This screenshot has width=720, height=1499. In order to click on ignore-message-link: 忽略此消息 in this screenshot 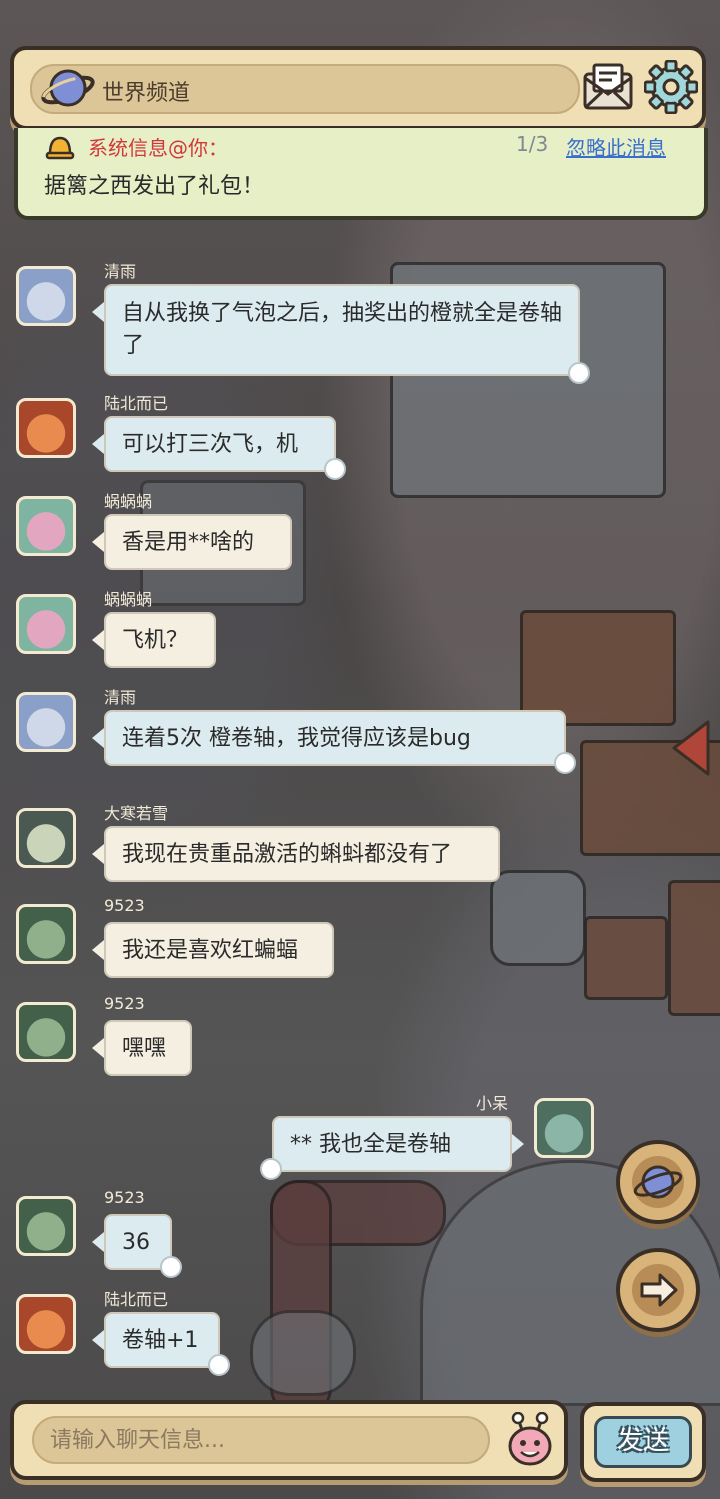, I will do `click(616, 146)`.